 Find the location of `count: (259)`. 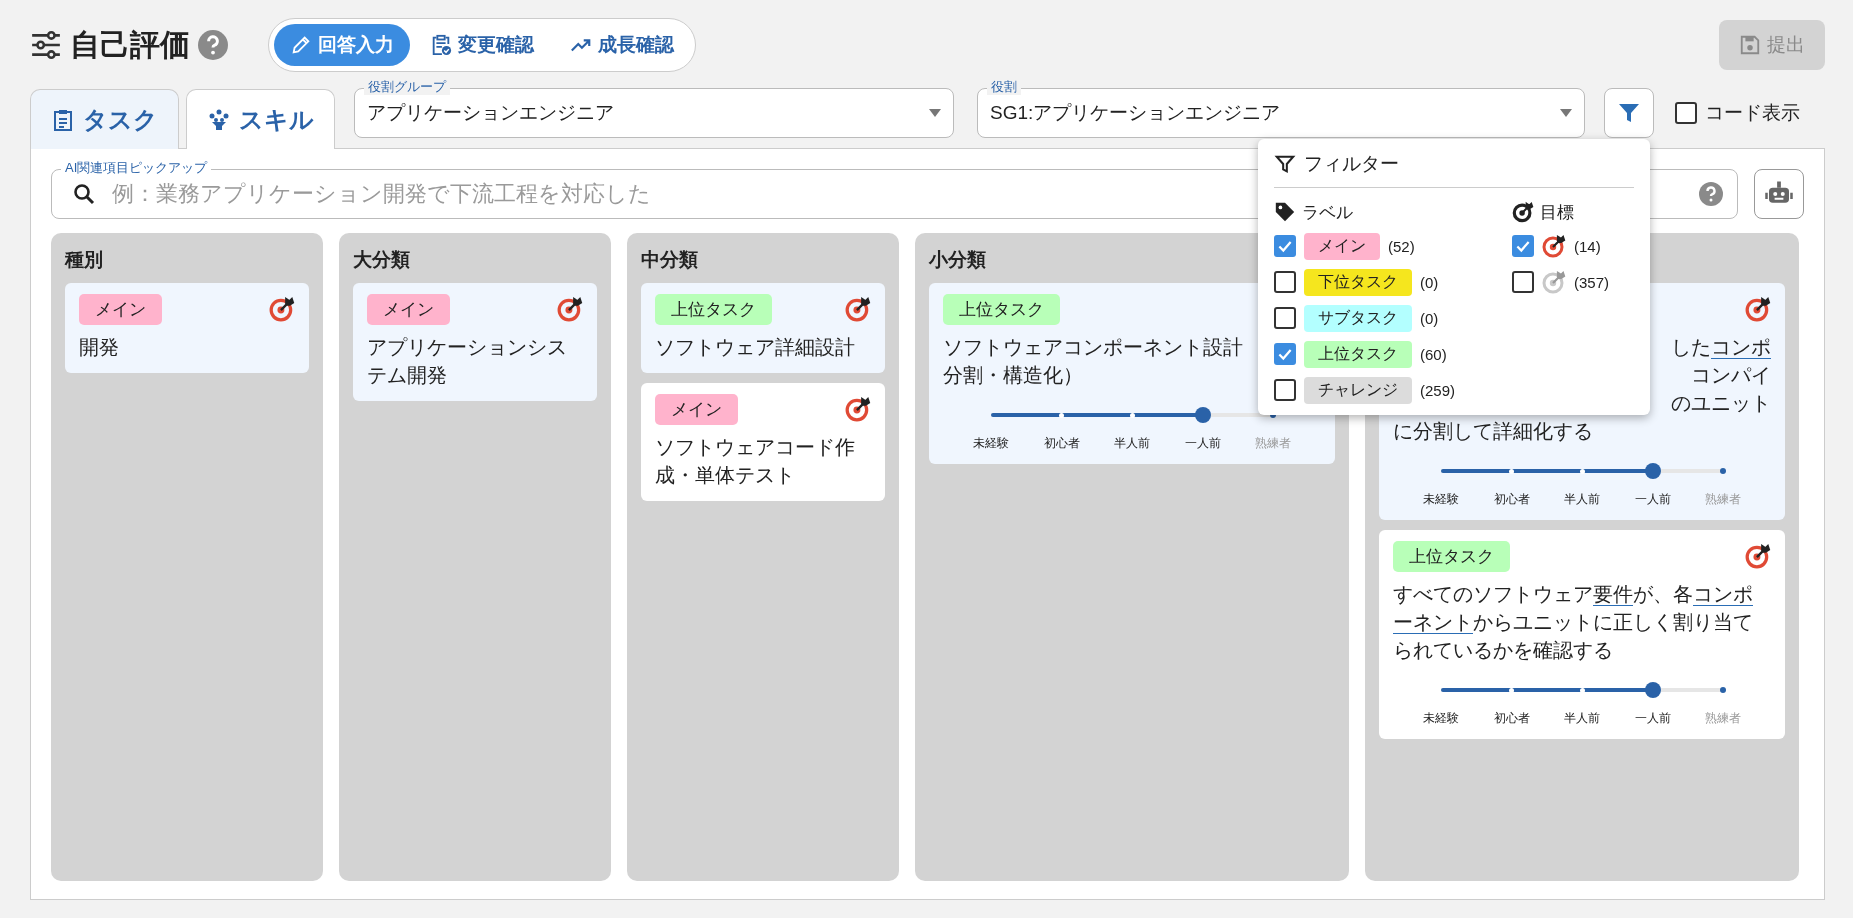

count: (259) is located at coordinates (1438, 390).